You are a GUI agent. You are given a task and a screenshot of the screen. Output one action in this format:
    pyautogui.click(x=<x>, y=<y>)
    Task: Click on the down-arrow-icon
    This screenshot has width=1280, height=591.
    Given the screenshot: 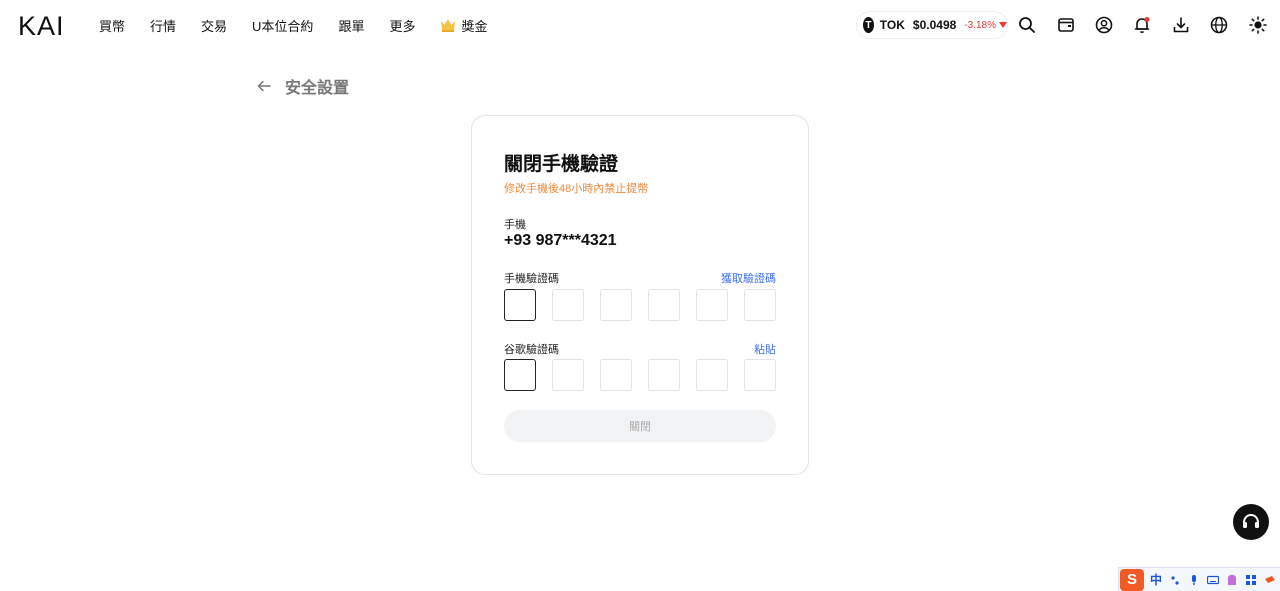 What is the action you would take?
    pyautogui.click(x=1003, y=25)
    